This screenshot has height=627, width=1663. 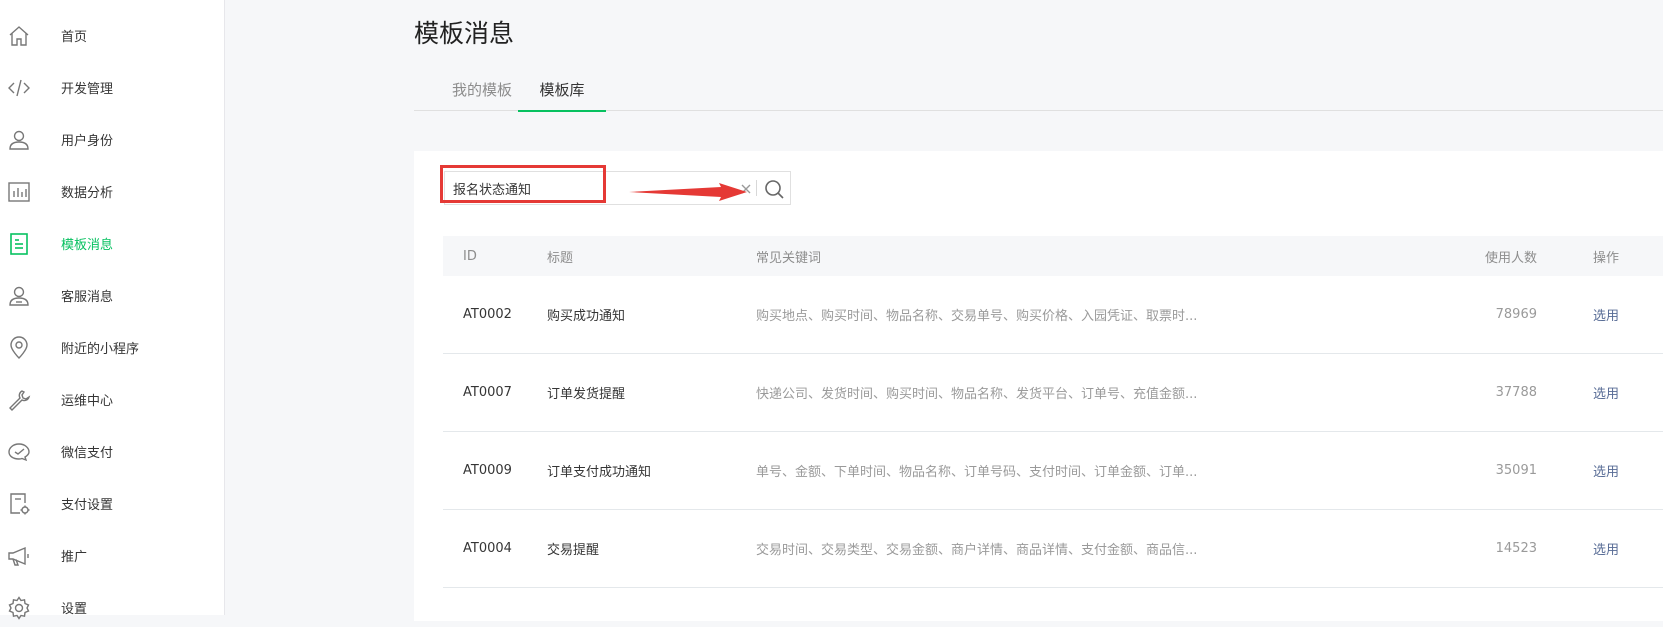 I want to click on sidebar-item-payment-settings: 支付设置, so click(x=112, y=503).